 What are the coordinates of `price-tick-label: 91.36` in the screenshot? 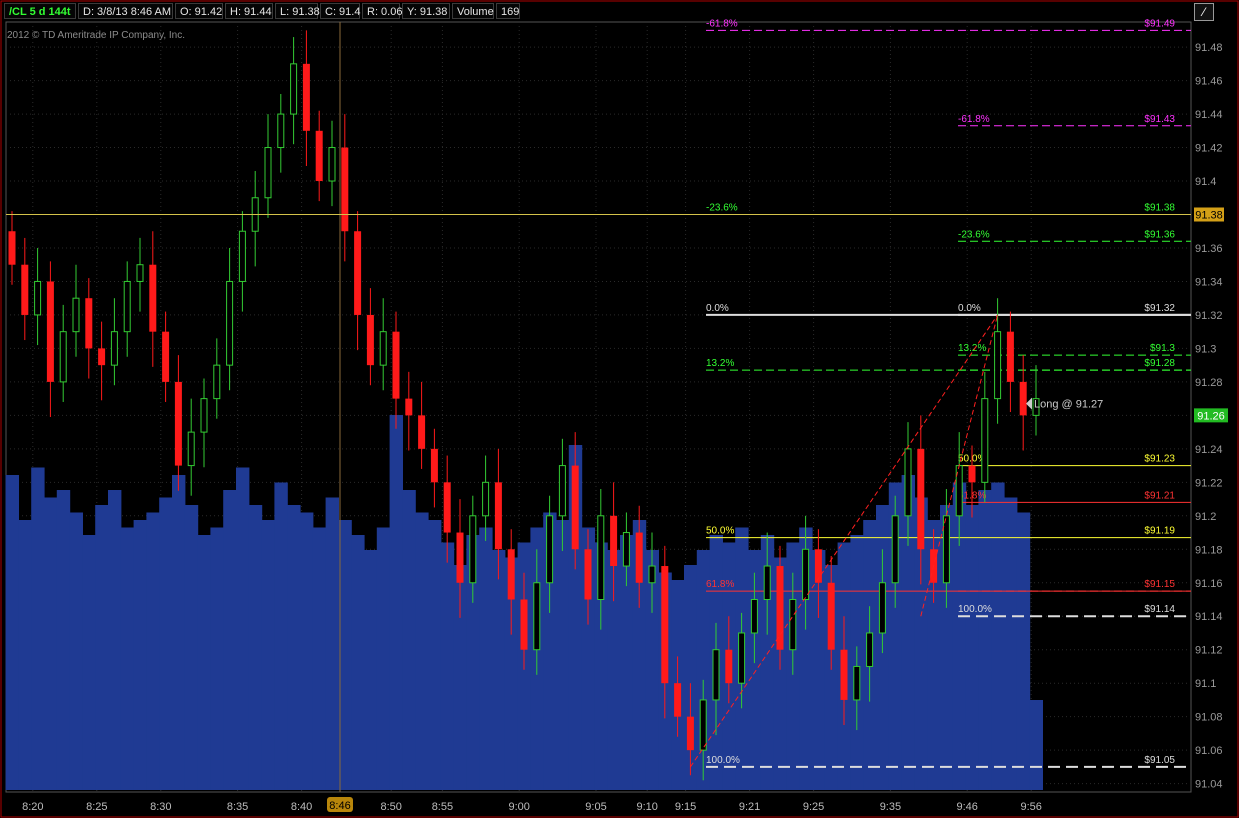 It's located at (1209, 249).